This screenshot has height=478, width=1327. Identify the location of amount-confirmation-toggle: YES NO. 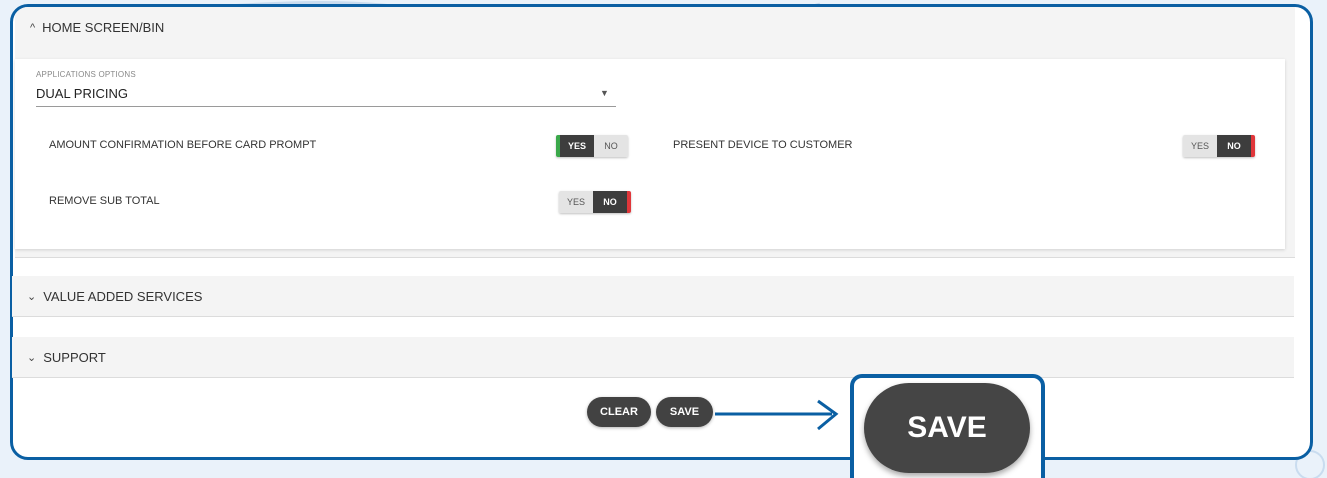
(592, 146).